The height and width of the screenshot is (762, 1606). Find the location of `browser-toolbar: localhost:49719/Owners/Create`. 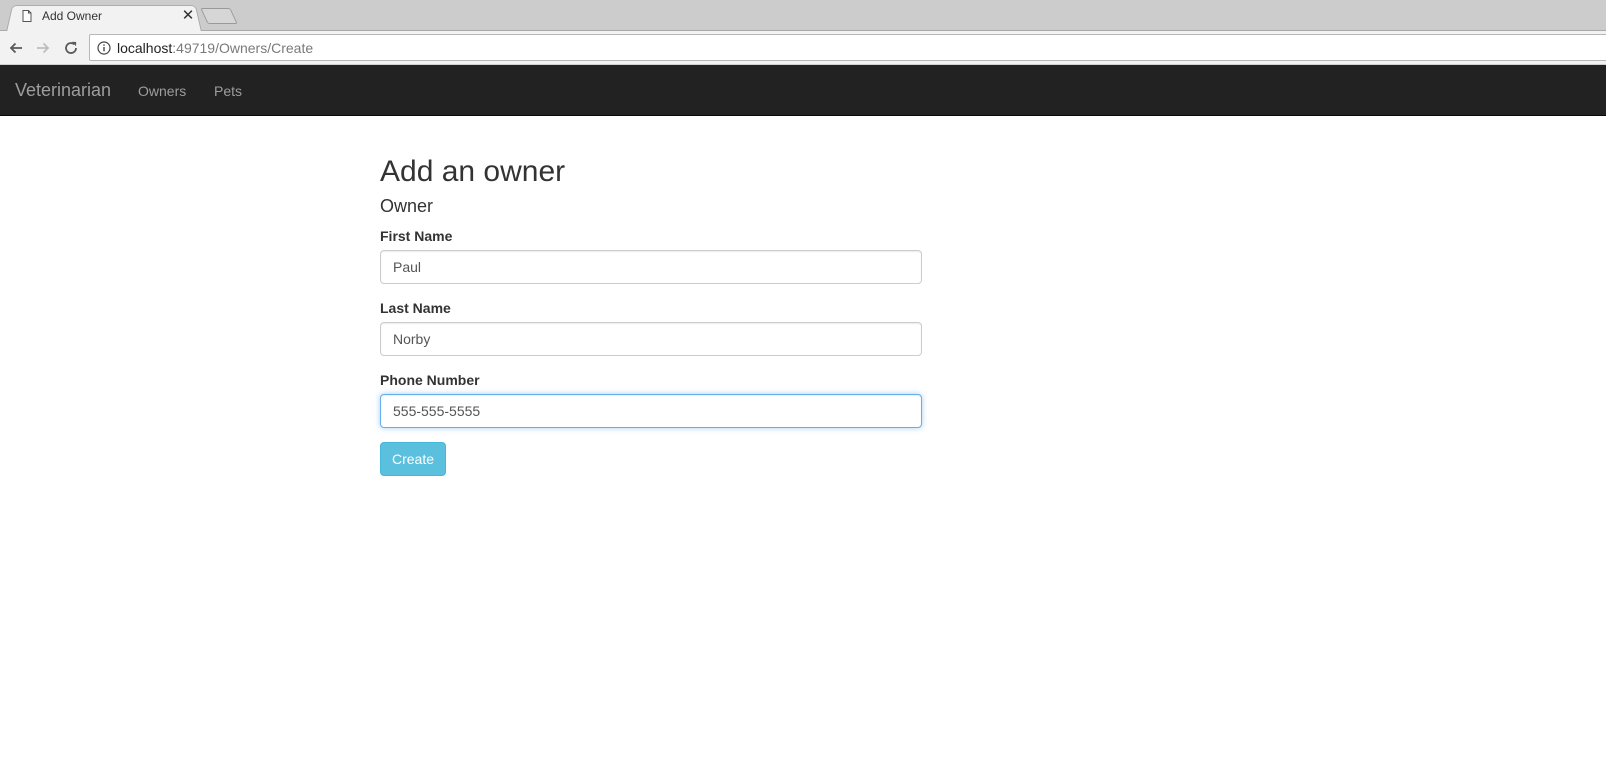

browser-toolbar: localhost:49719/Owners/Create is located at coordinates (803, 48).